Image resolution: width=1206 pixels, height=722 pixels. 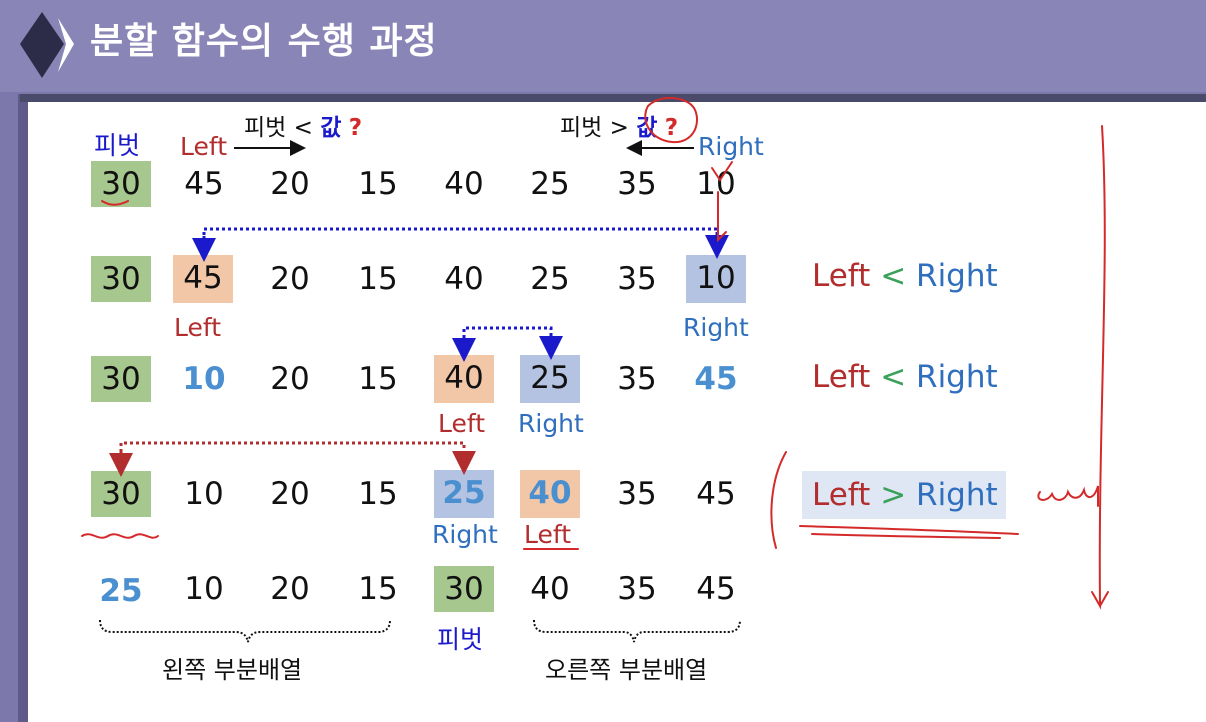 What do you see at coordinates (1068, 496) in the screenshot?
I see `and-scribble` at bounding box center [1068, 496].